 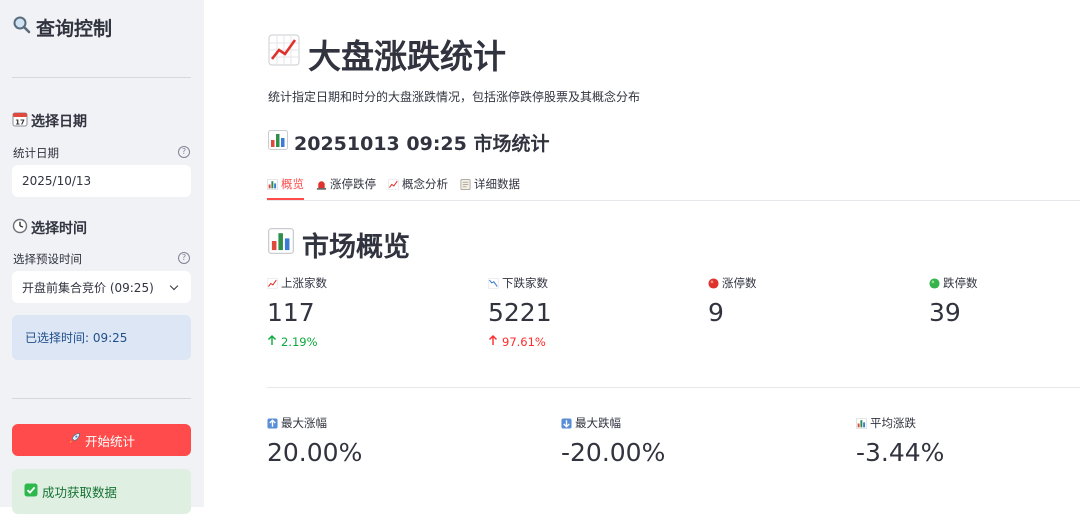 I want to click on tab-bar: 概览 涨停跌停 概念分析 详细数据, so click(x=393, y=184).